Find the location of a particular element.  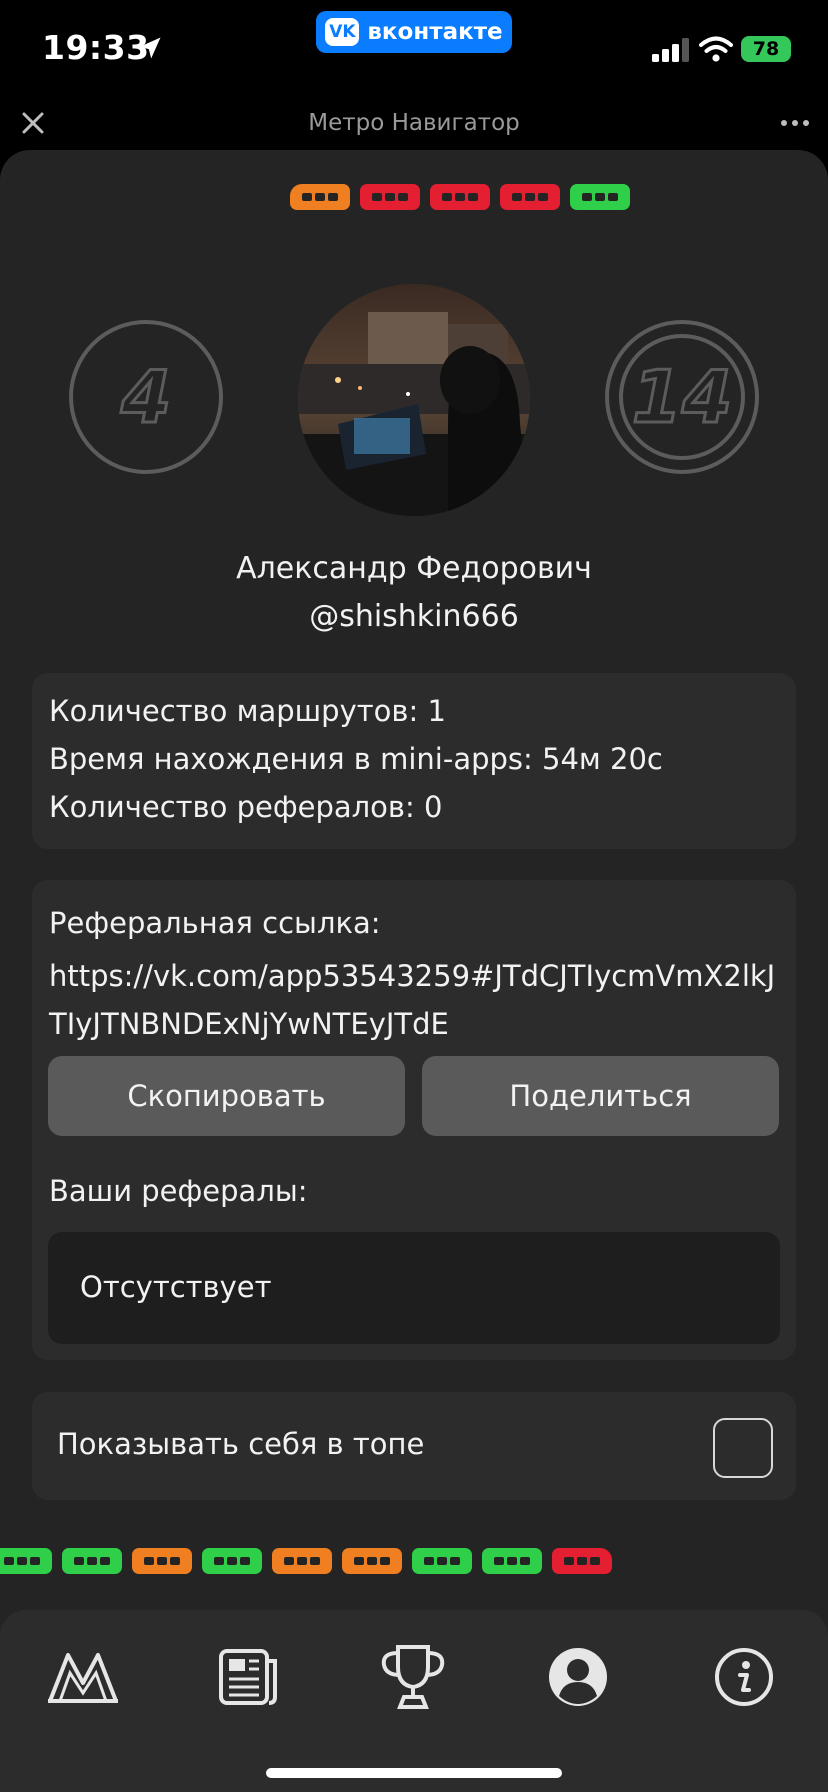

app-header: Метро Навигатор is located at coordinates (414, 126).